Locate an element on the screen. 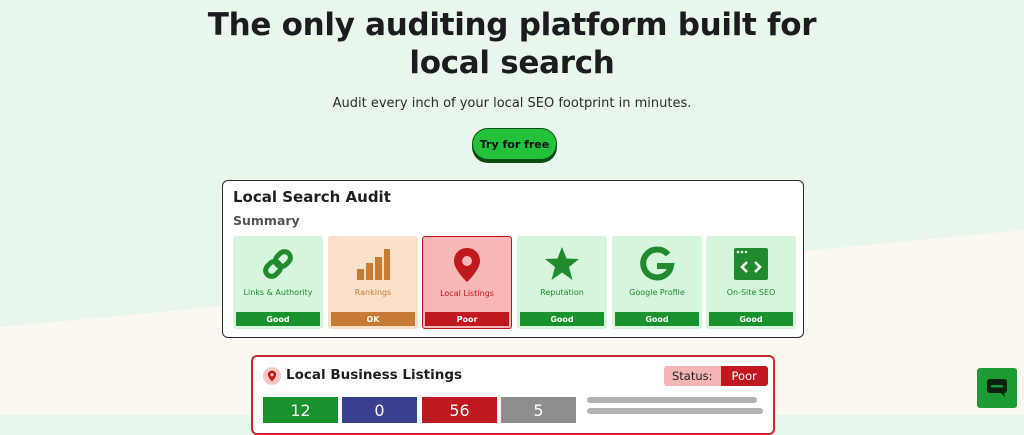 The width and height of the screenshot is (1024, 435). stat-box-gray: 5 is located at coordinates (538, 410).